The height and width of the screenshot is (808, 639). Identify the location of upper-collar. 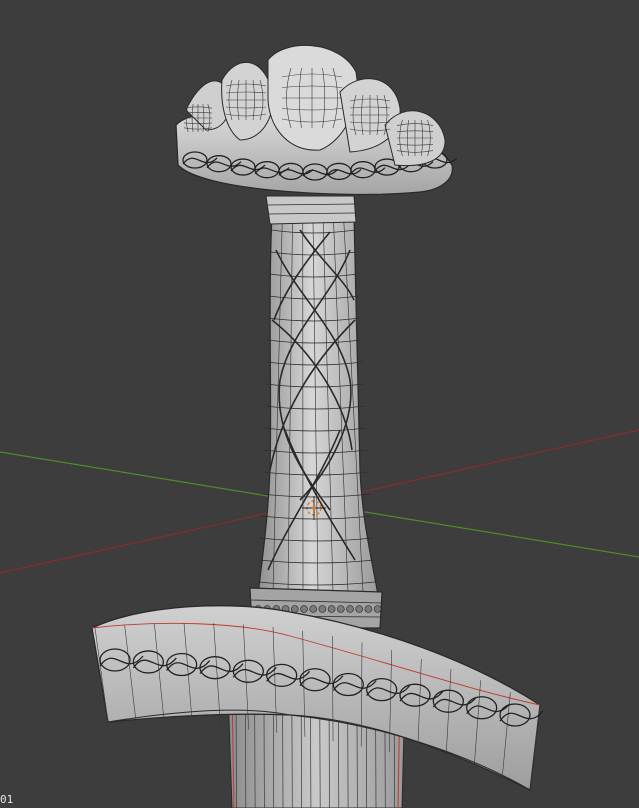
(311, 210).